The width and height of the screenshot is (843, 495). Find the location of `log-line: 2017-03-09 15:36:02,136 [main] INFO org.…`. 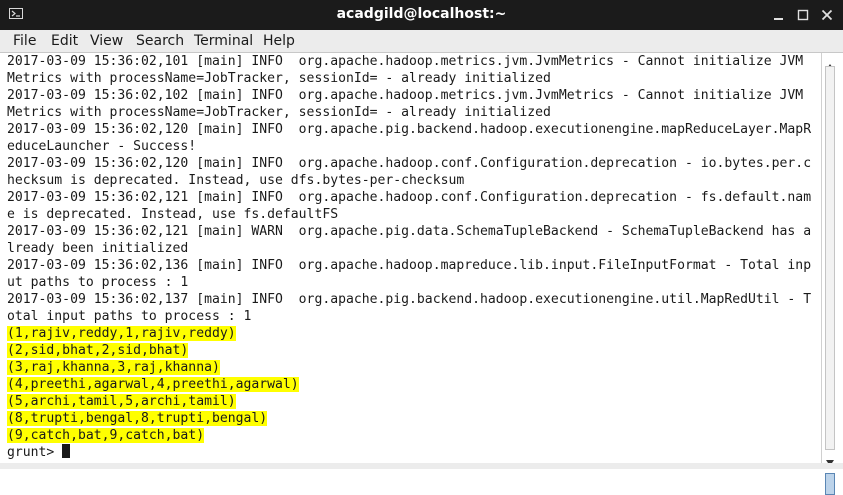

log-line: 2017-03-09 15:36:02,136 [main] INFO org.… is located at coordinates (409, 265).